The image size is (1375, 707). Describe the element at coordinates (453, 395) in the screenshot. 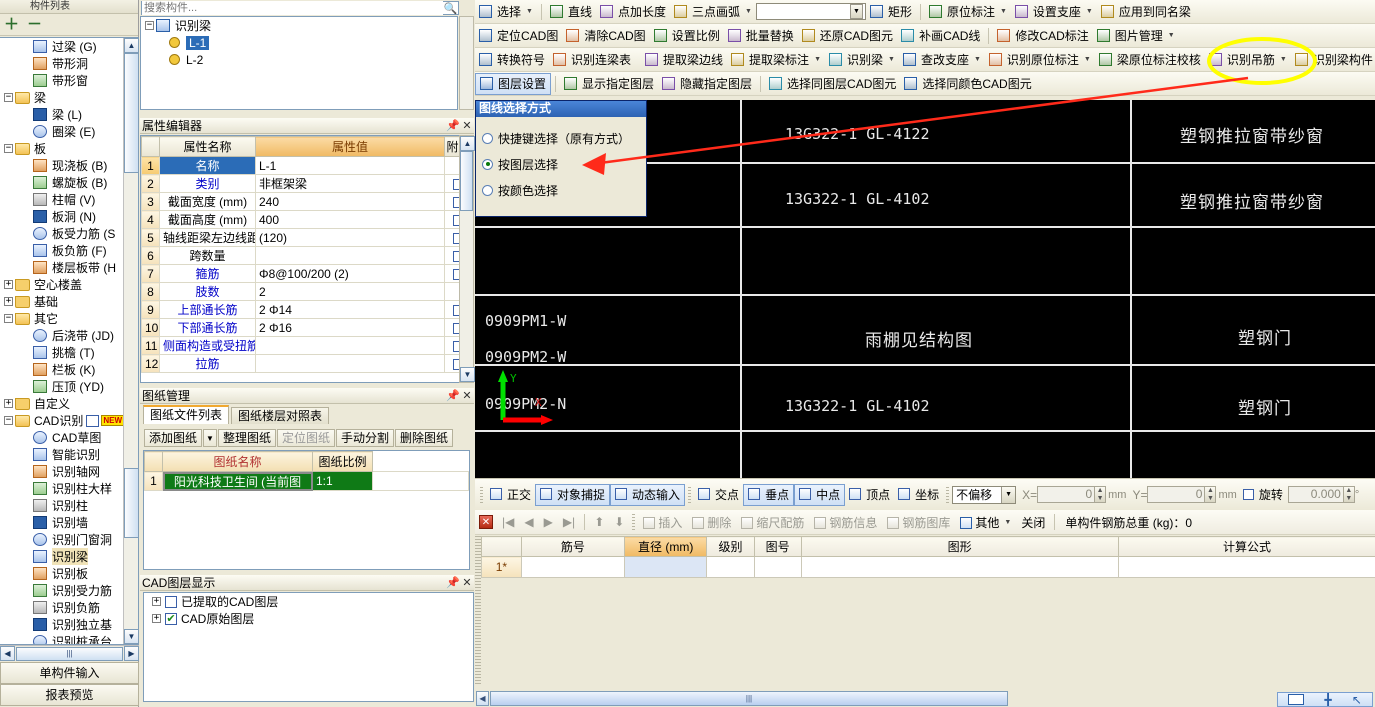

I see `pin-icon: 📌` at that location.